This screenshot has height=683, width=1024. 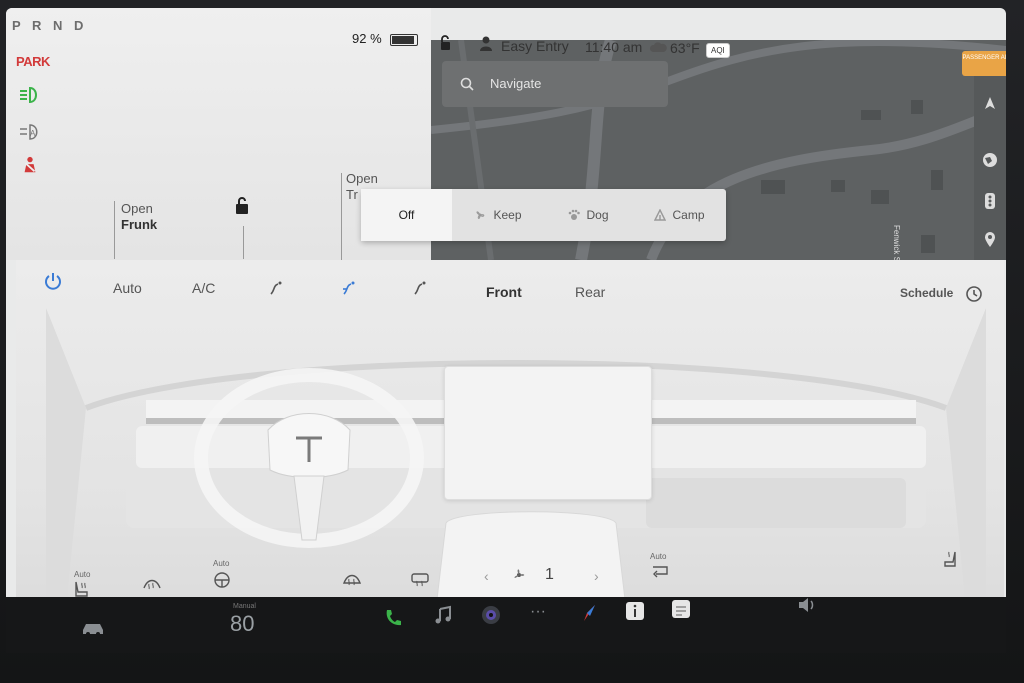 I want to click on headlights-icon, so click(x=28, y=95).